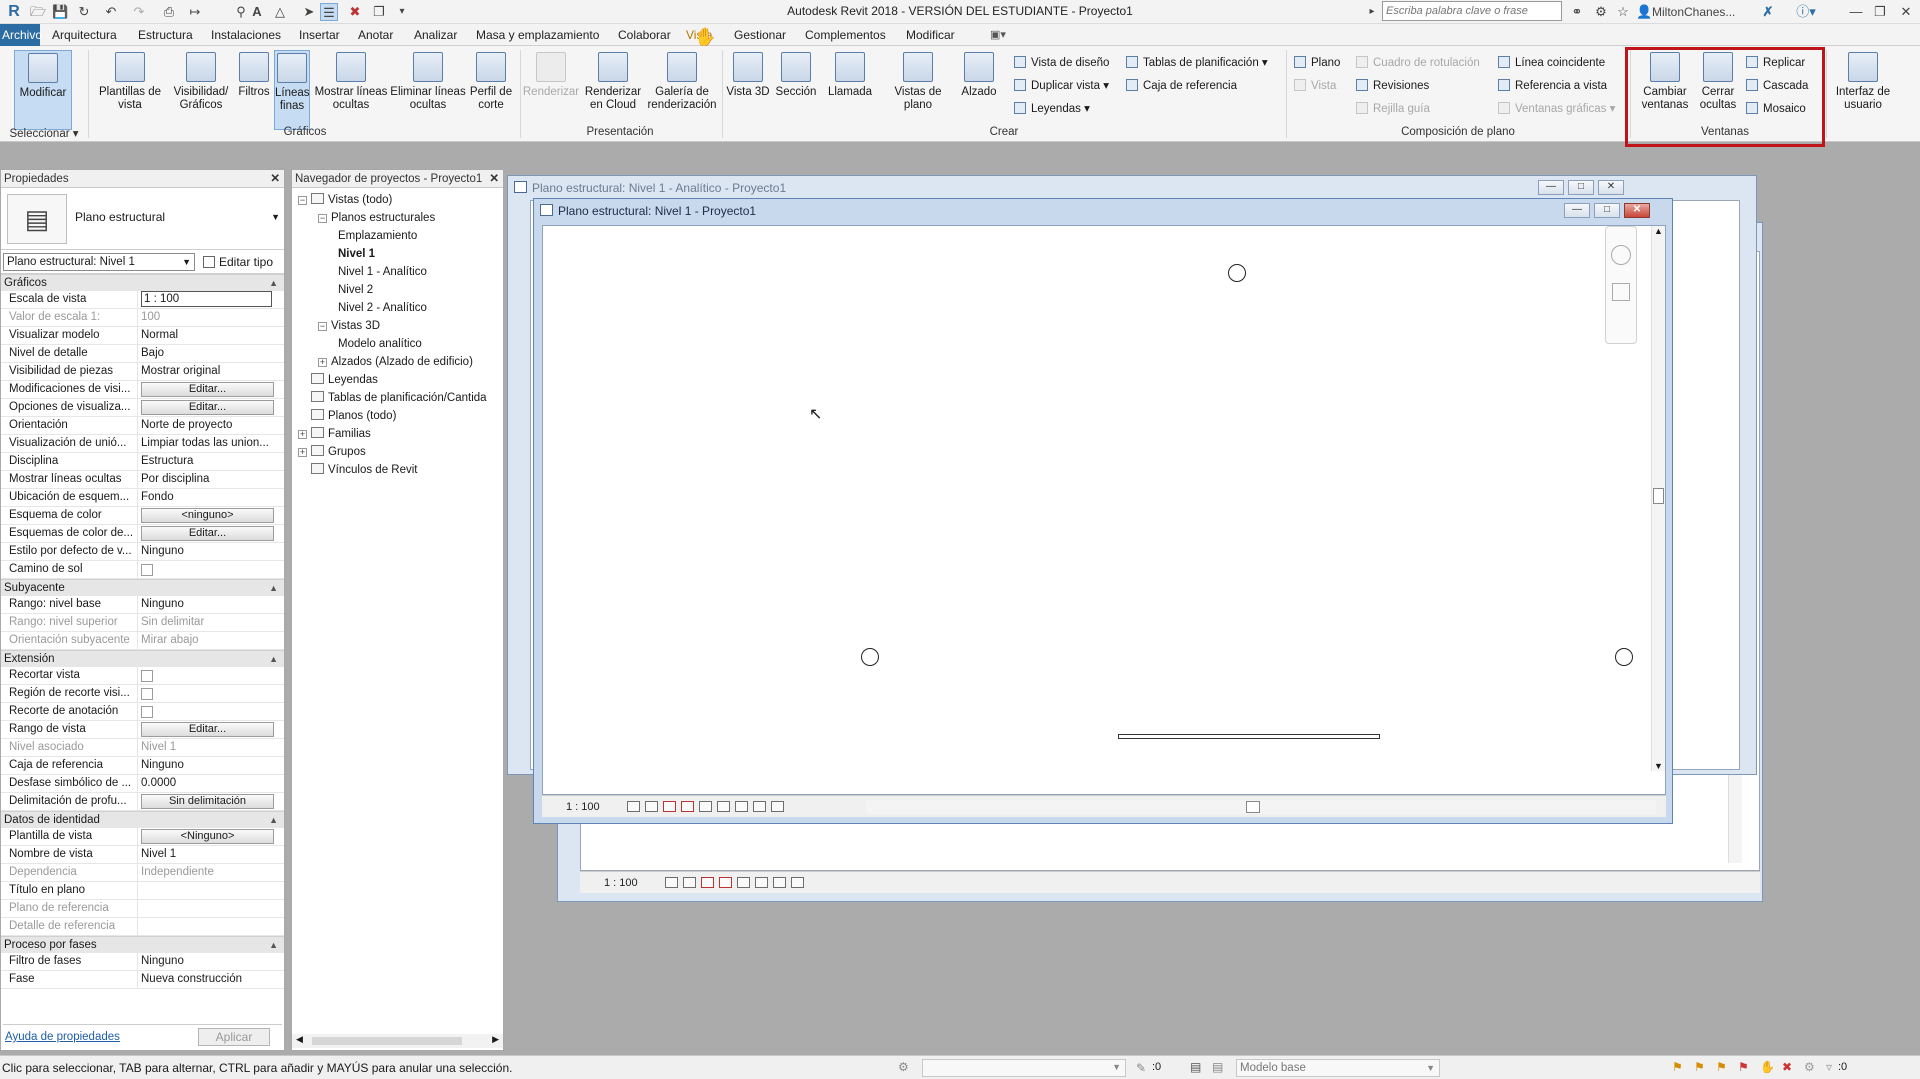 The height and width of the screenshot is (1079, 1920). I want to click on property-value: Bajo, so click(211, 353).